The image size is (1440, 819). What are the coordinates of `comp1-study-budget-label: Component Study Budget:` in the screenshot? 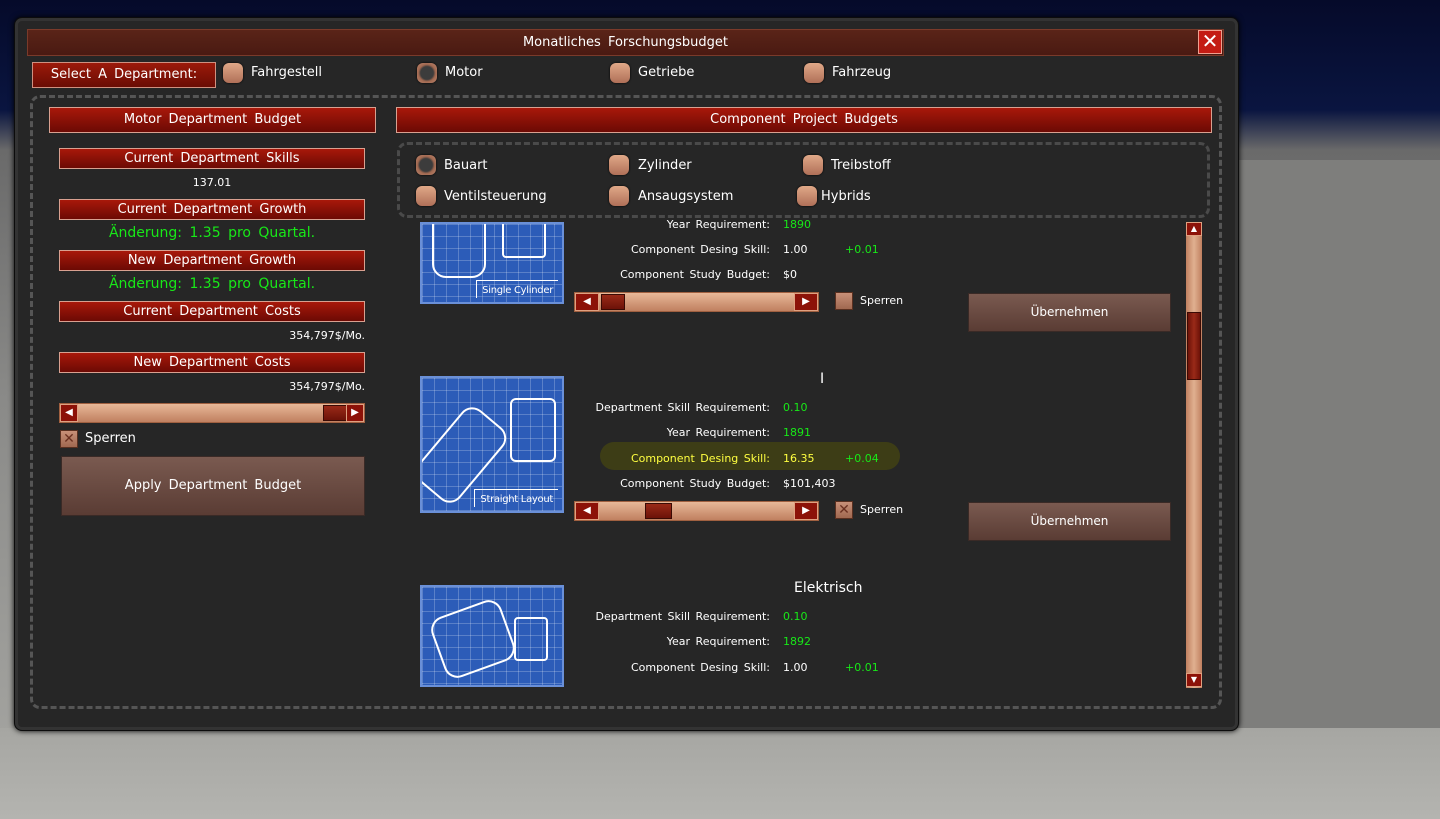 It's located at (695, 274).